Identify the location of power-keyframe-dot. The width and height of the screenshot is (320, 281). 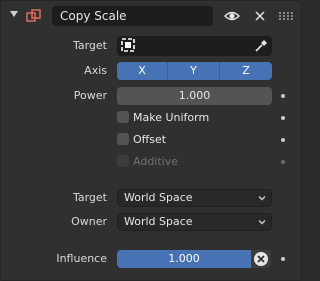
(283, 96).